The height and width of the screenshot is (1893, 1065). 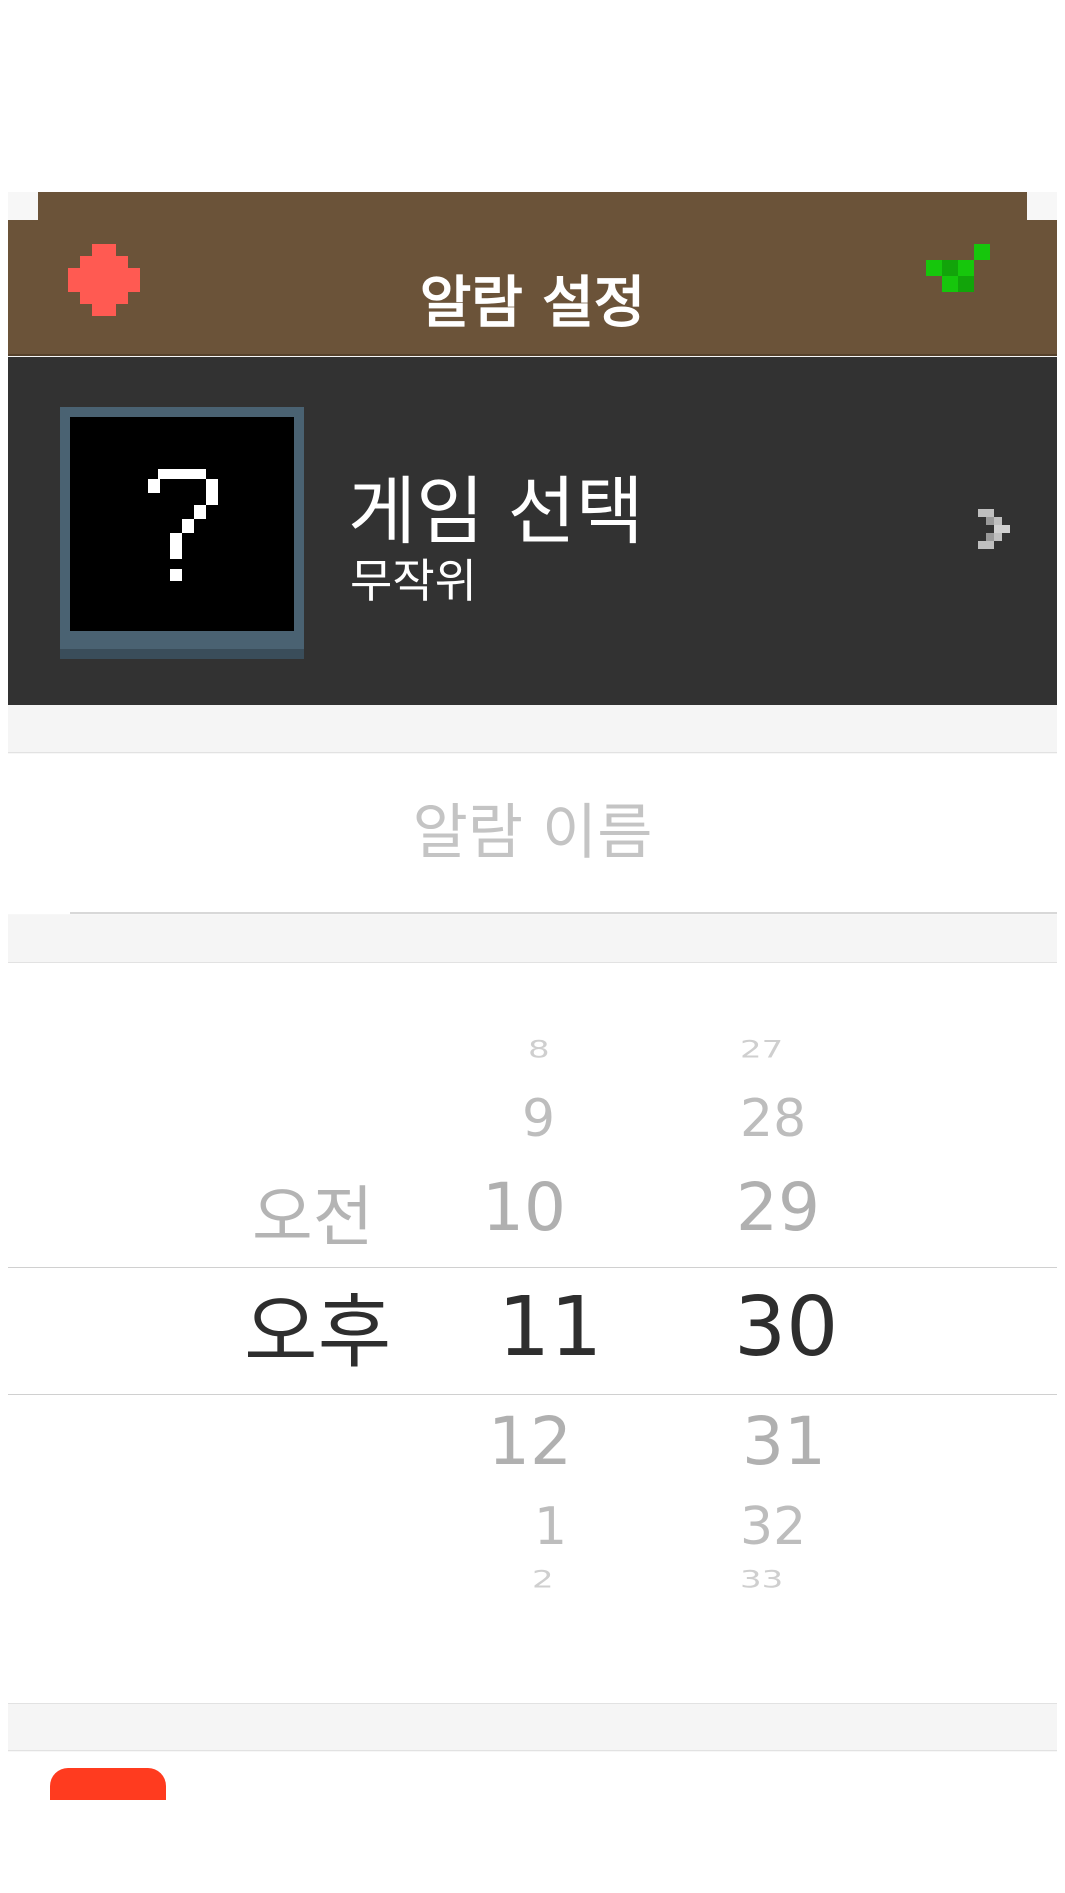 I want to click on check-icon, so click(x=958, y=268).